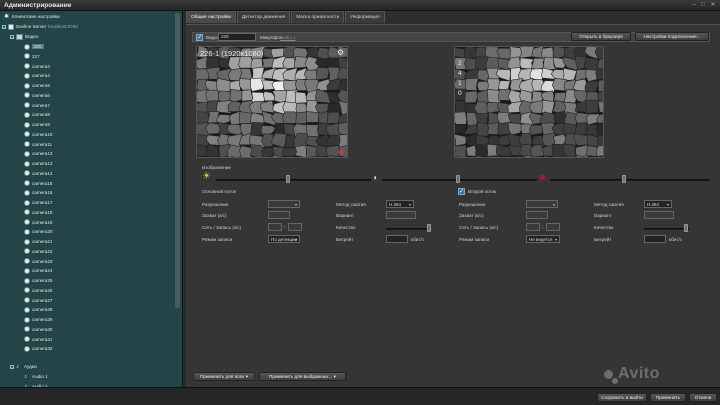 The image size is (720, 405). Describe the element at coordinates (32, 16) in the screenshot. I see `tree-client-settings: ✱ Клиентские настройки` at that location.